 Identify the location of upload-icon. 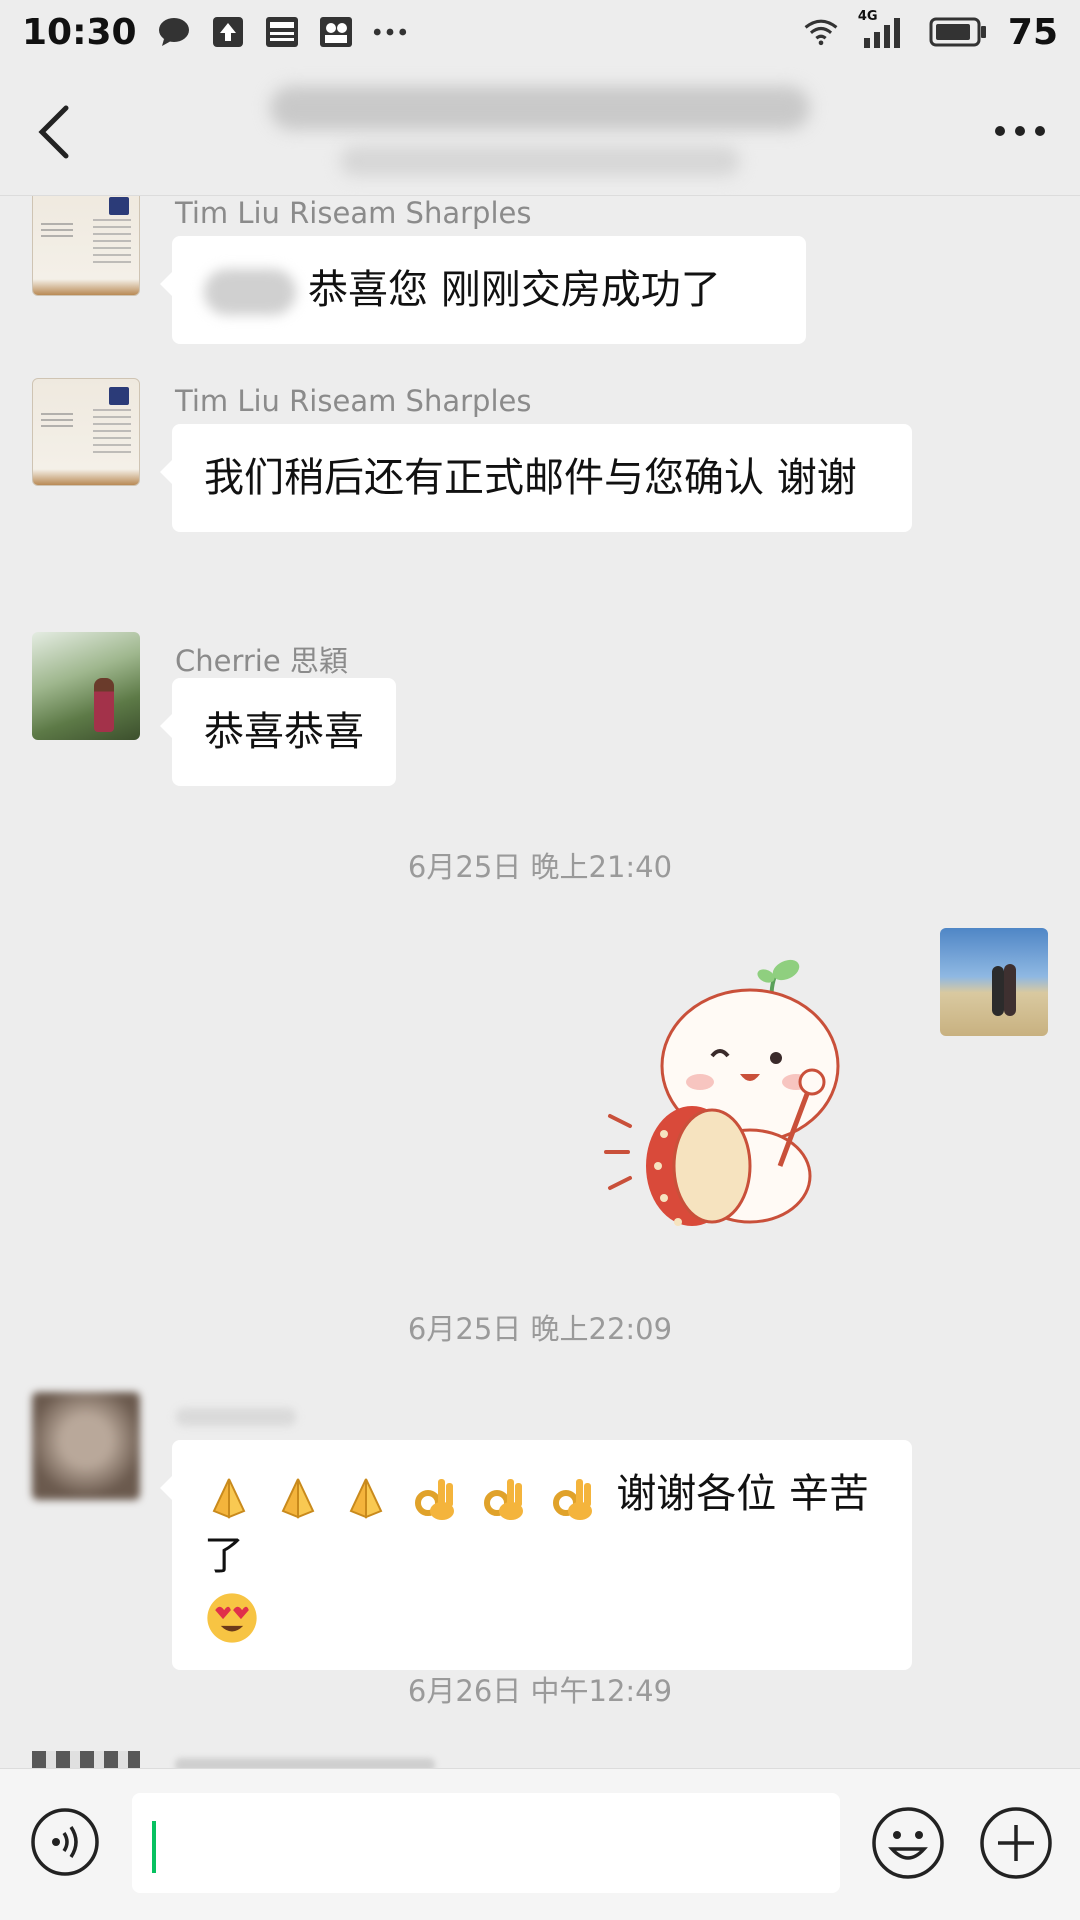
(228, 32).